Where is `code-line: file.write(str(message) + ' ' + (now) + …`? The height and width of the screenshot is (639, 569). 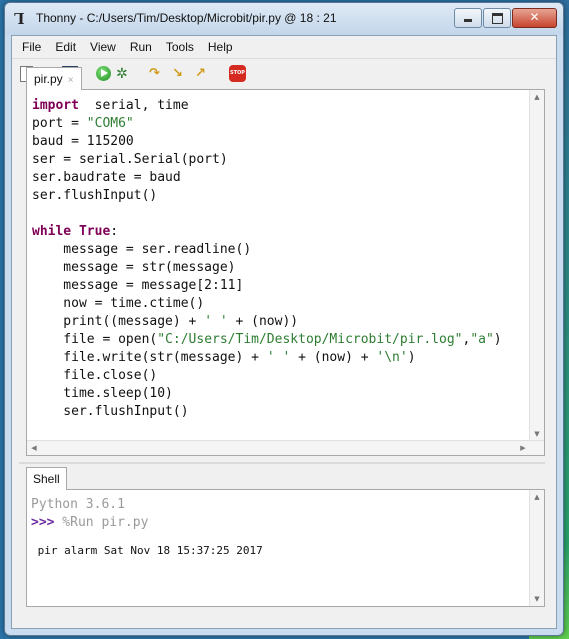
code-line: file.write(str(message) + ' ' + (now) + … is located at coordinates (267, 358).